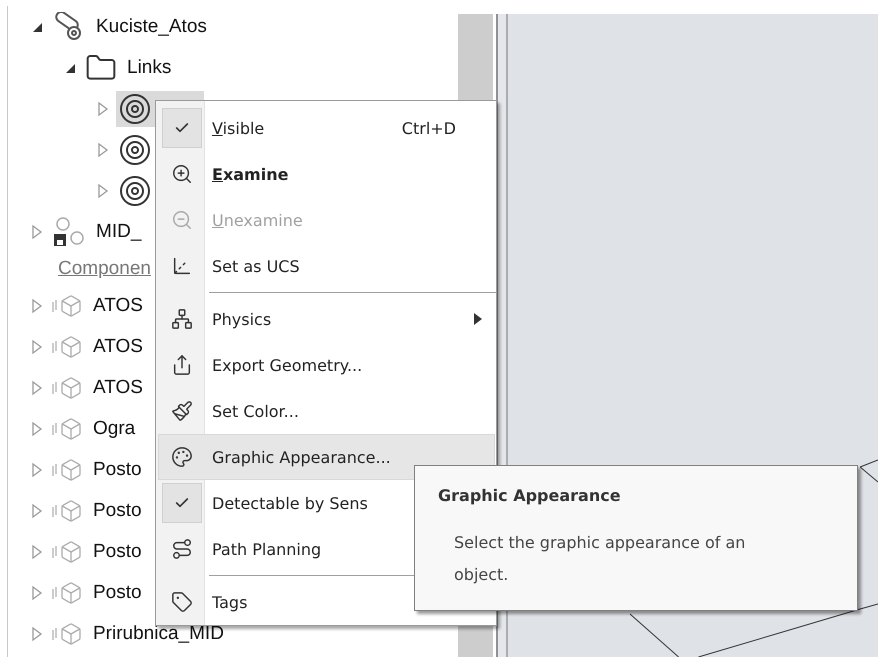 Image resolution: width=878 pixels, height=657 pixels. Describe the element at coordinates (69, 232) in the screenshot. I see `saved-assembly-icon` at that location.